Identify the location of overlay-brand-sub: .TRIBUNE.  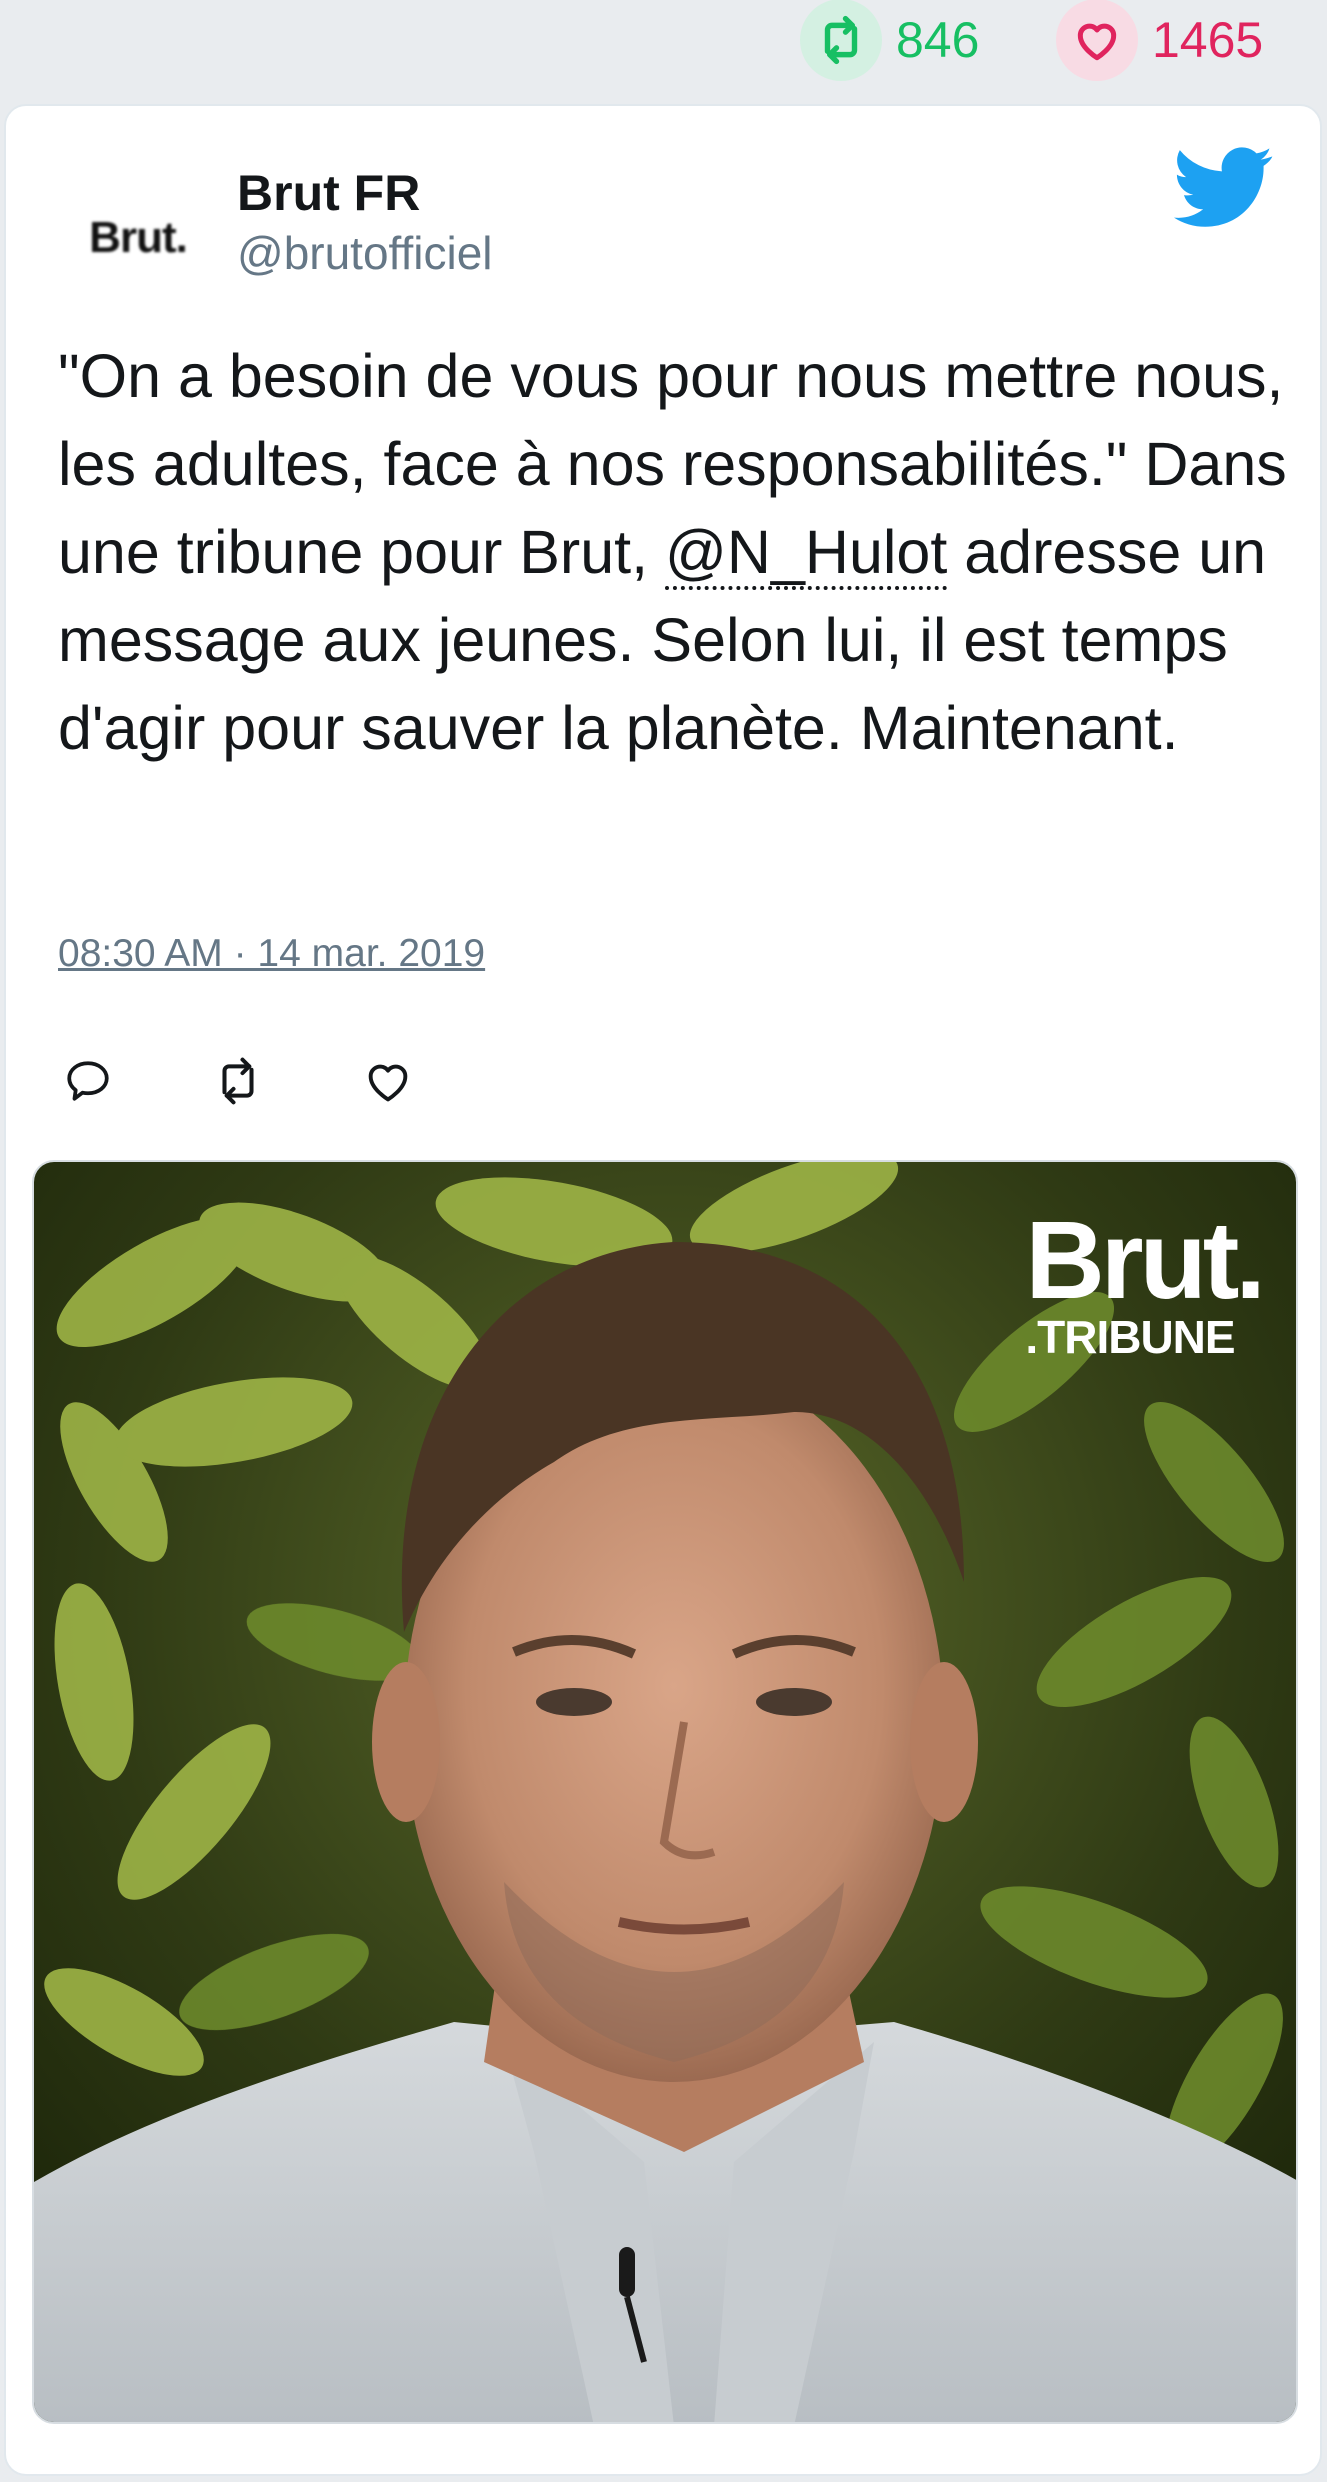
(1130, 1337).